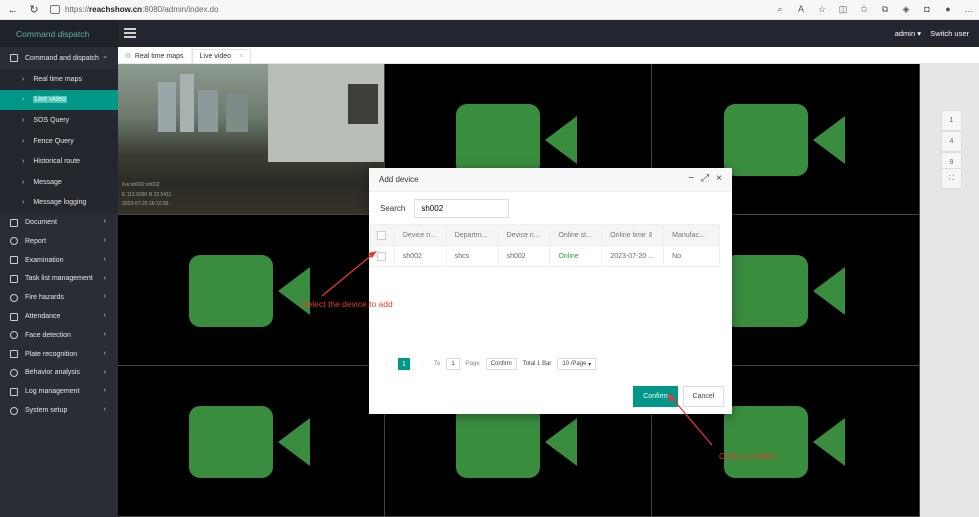 The image size is (979, 517). Describe the element at coordinates (14, 222) in the screenshot. I see `folder-icon` at that location.